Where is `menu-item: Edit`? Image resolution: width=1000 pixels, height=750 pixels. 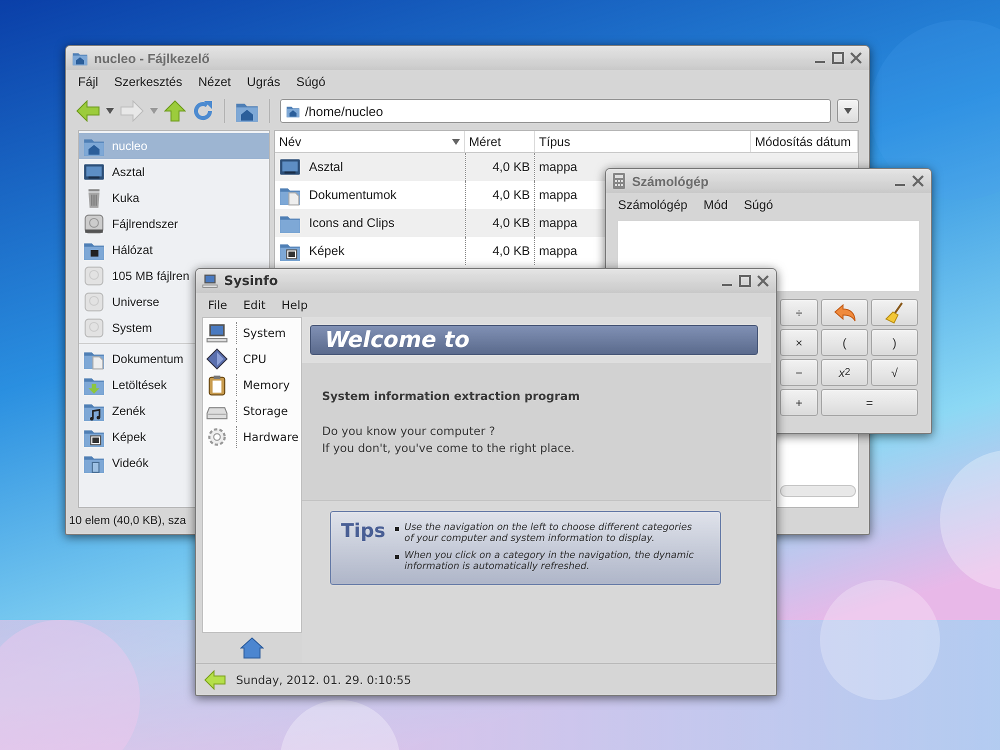 menu-item: Edit is located at coordinates (254, 305).